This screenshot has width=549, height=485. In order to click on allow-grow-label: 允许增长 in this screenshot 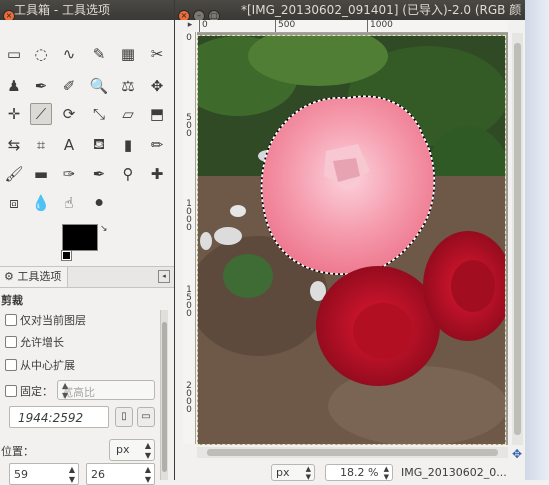, I will do `click(42, 342)`.